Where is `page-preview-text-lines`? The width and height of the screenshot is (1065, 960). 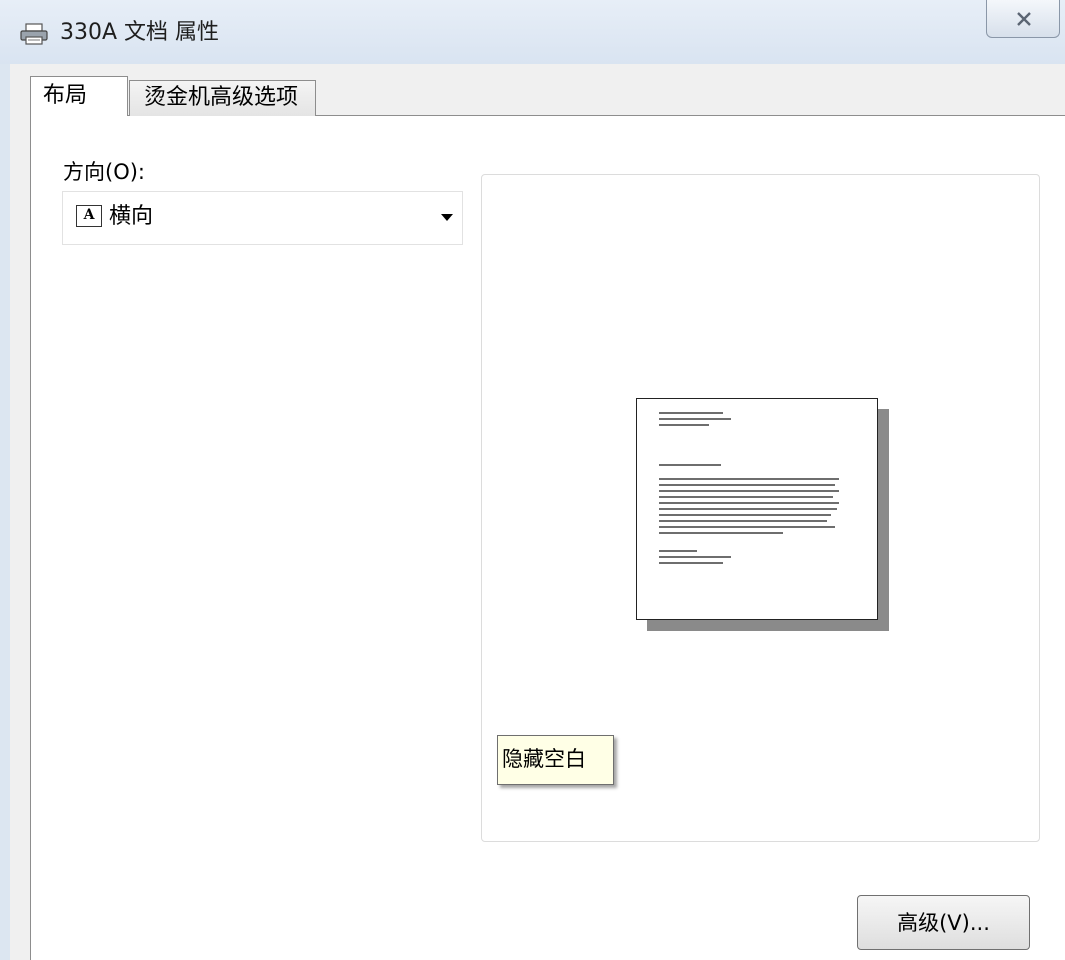 page-preview-text-lines is located at coordinates (749, 488).